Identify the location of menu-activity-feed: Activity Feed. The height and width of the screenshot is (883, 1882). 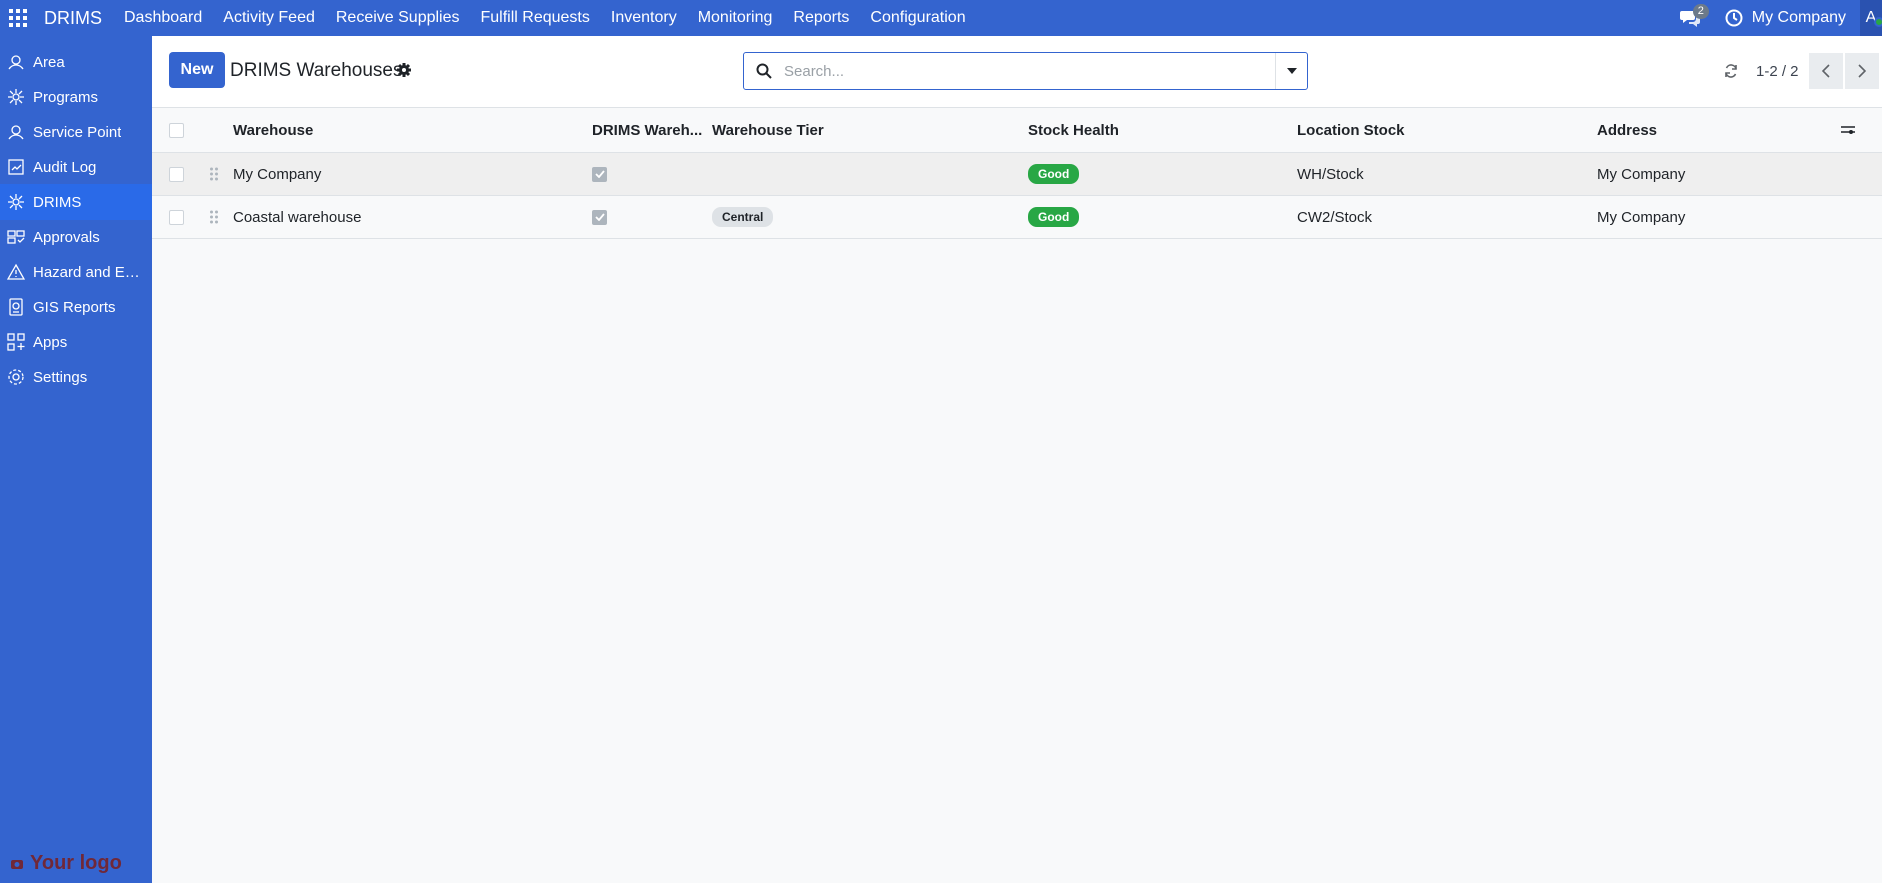
(269, 18).